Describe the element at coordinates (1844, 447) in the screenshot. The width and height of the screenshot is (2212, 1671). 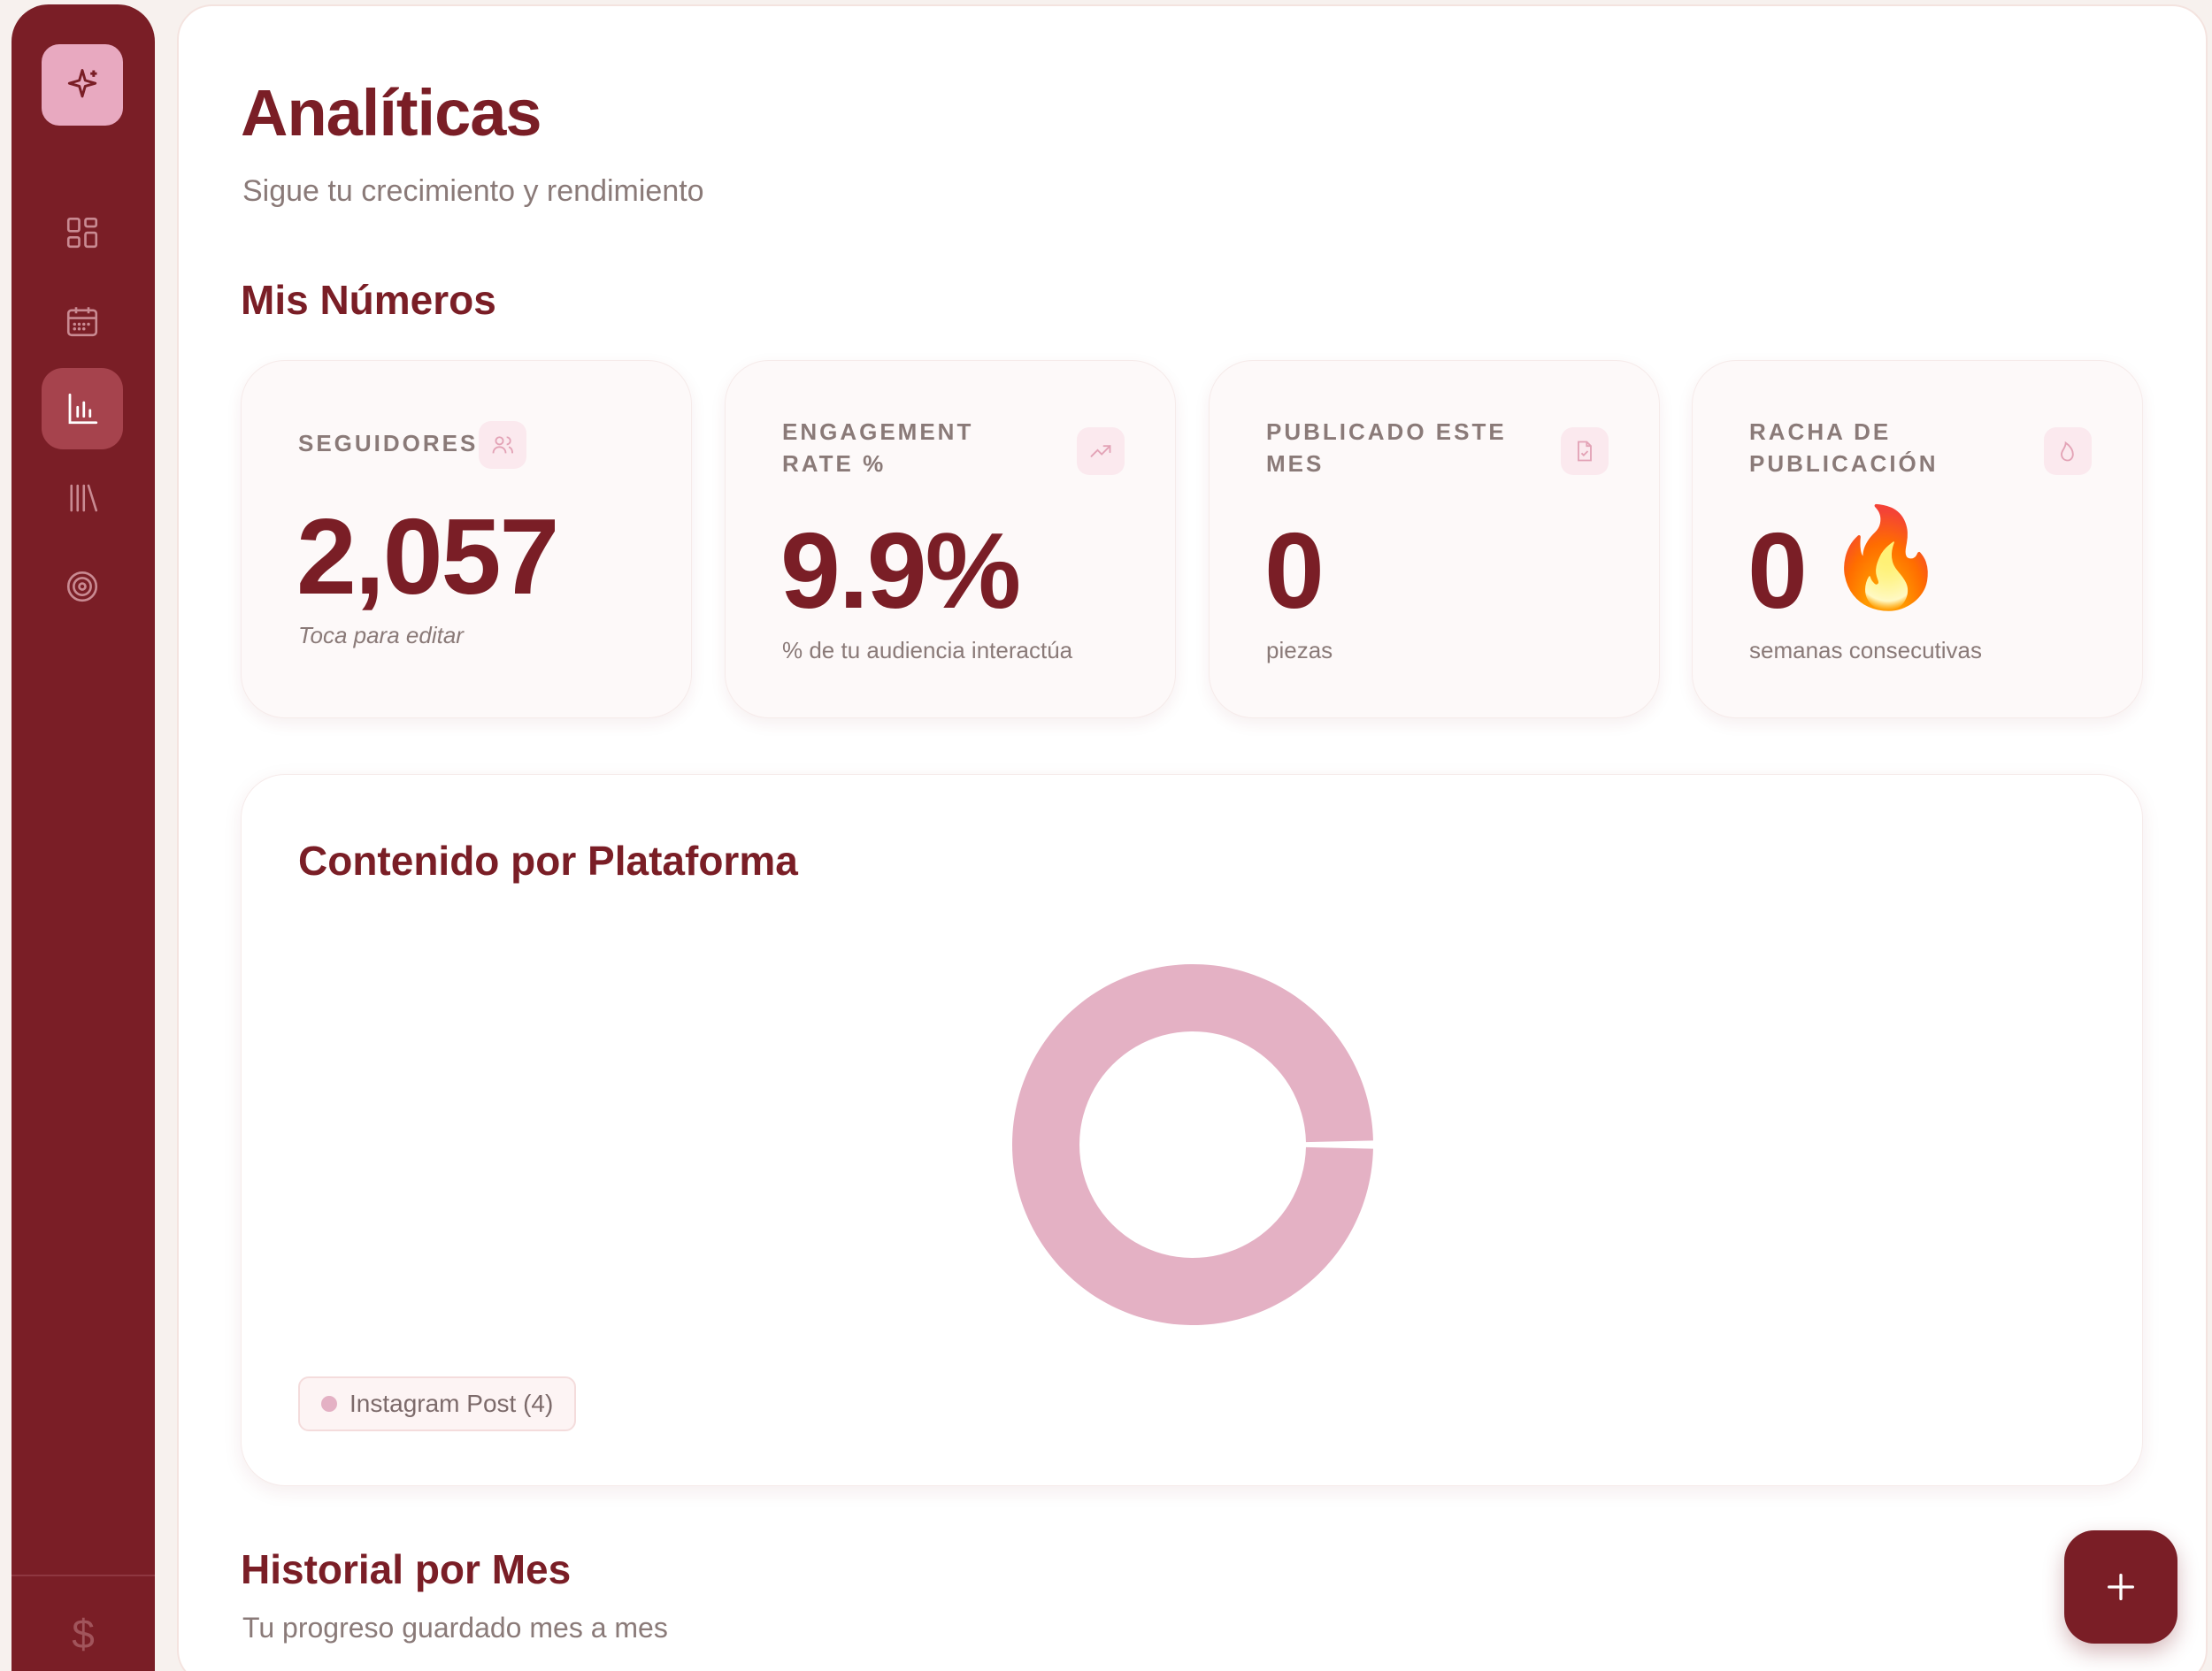
I see `stat-label: RACHA DE PUBLICACIÓN` at that location.